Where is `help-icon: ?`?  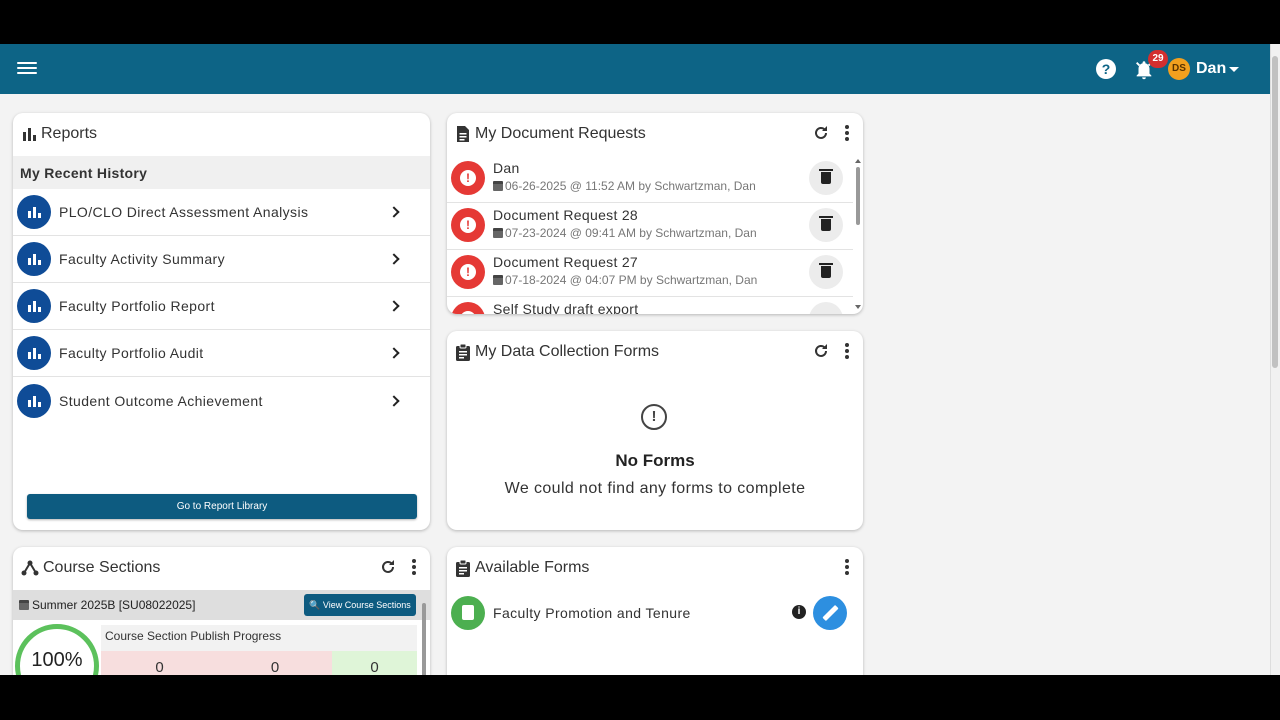 help-icon: ? is located at coordinates (1106, 69).